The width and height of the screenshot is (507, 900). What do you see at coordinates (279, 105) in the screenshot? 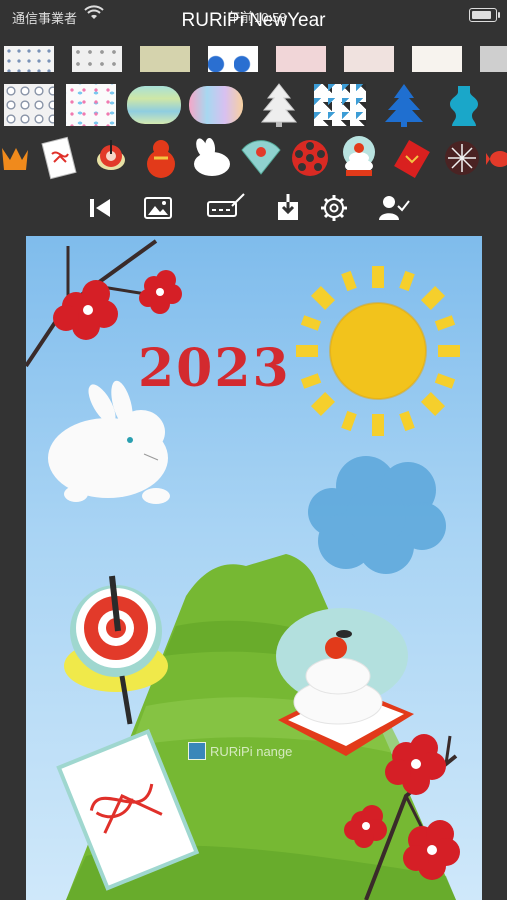
I see `white-tree-icon` at bounding box center [279, 105].